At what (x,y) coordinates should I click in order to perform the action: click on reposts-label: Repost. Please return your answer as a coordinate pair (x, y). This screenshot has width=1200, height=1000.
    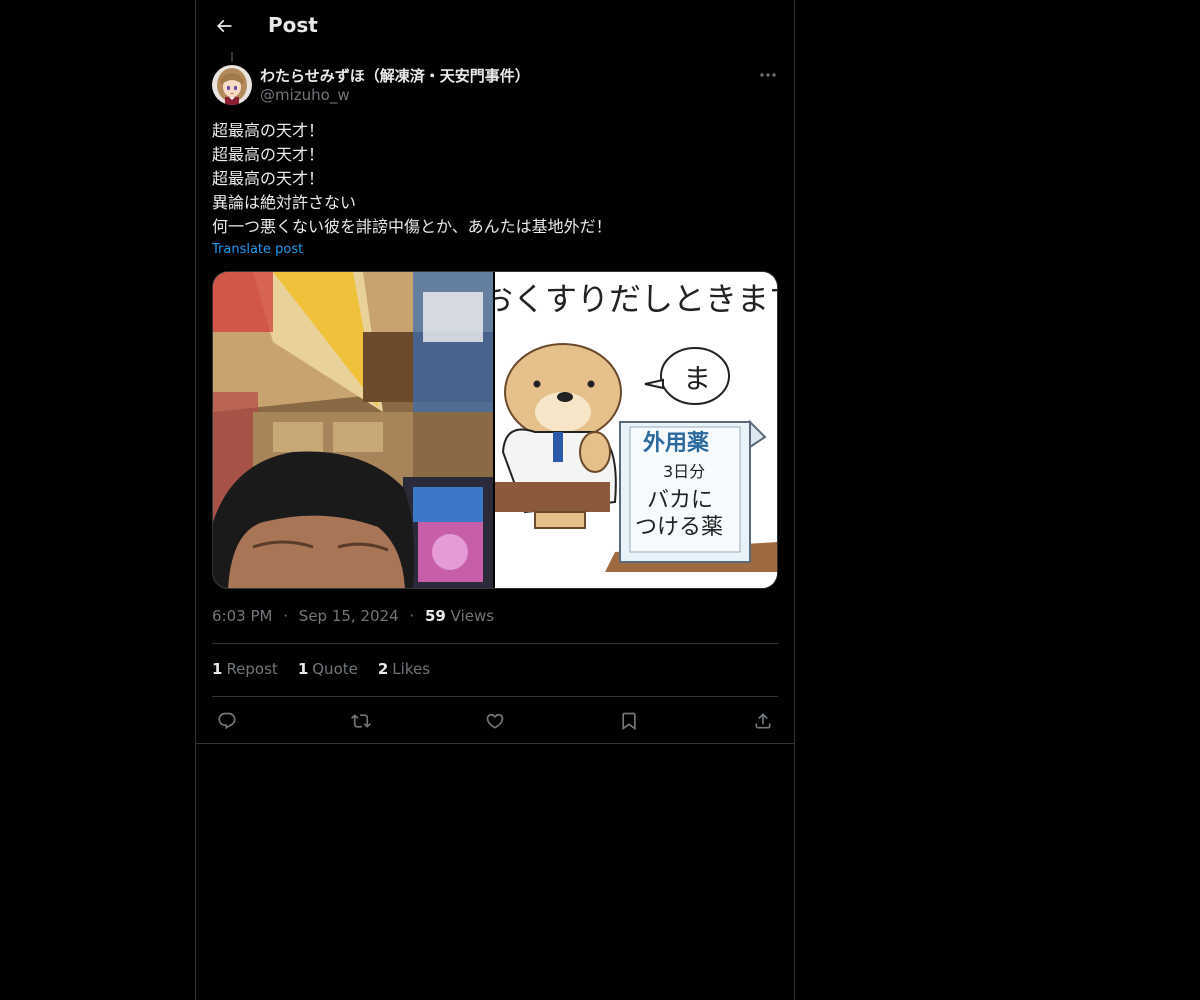
    Looking at the image, I should click on (252, 669).